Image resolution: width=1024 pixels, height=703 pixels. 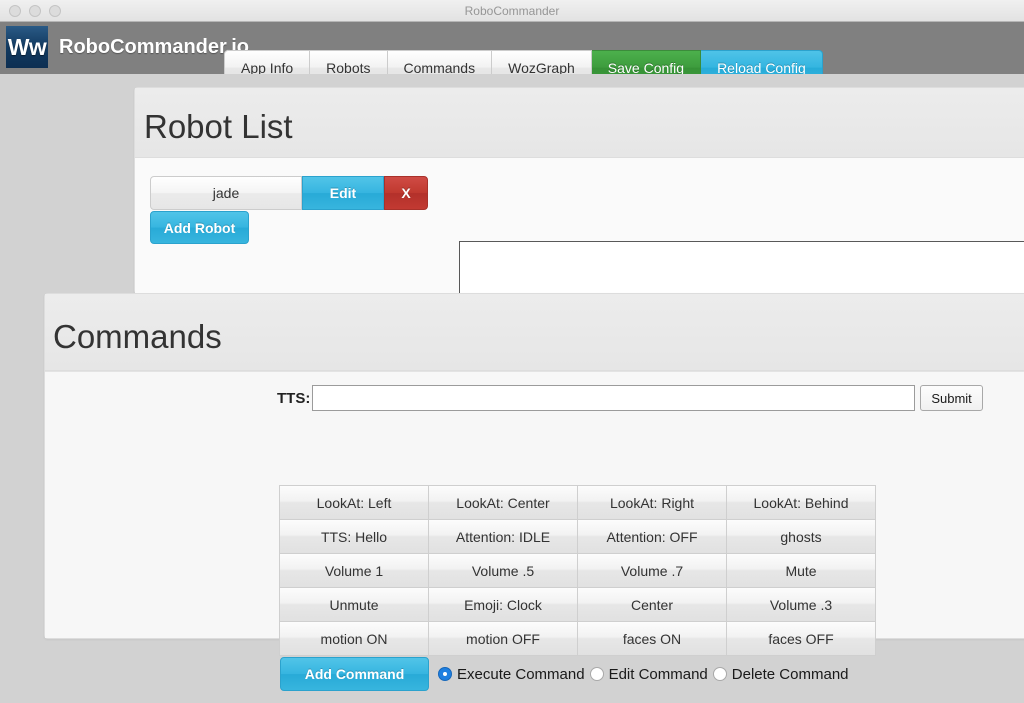 What do you see at coordinates (137, 336) in the screenshot?
I see `commands-title: Commands` at bounding box center [137, 336].